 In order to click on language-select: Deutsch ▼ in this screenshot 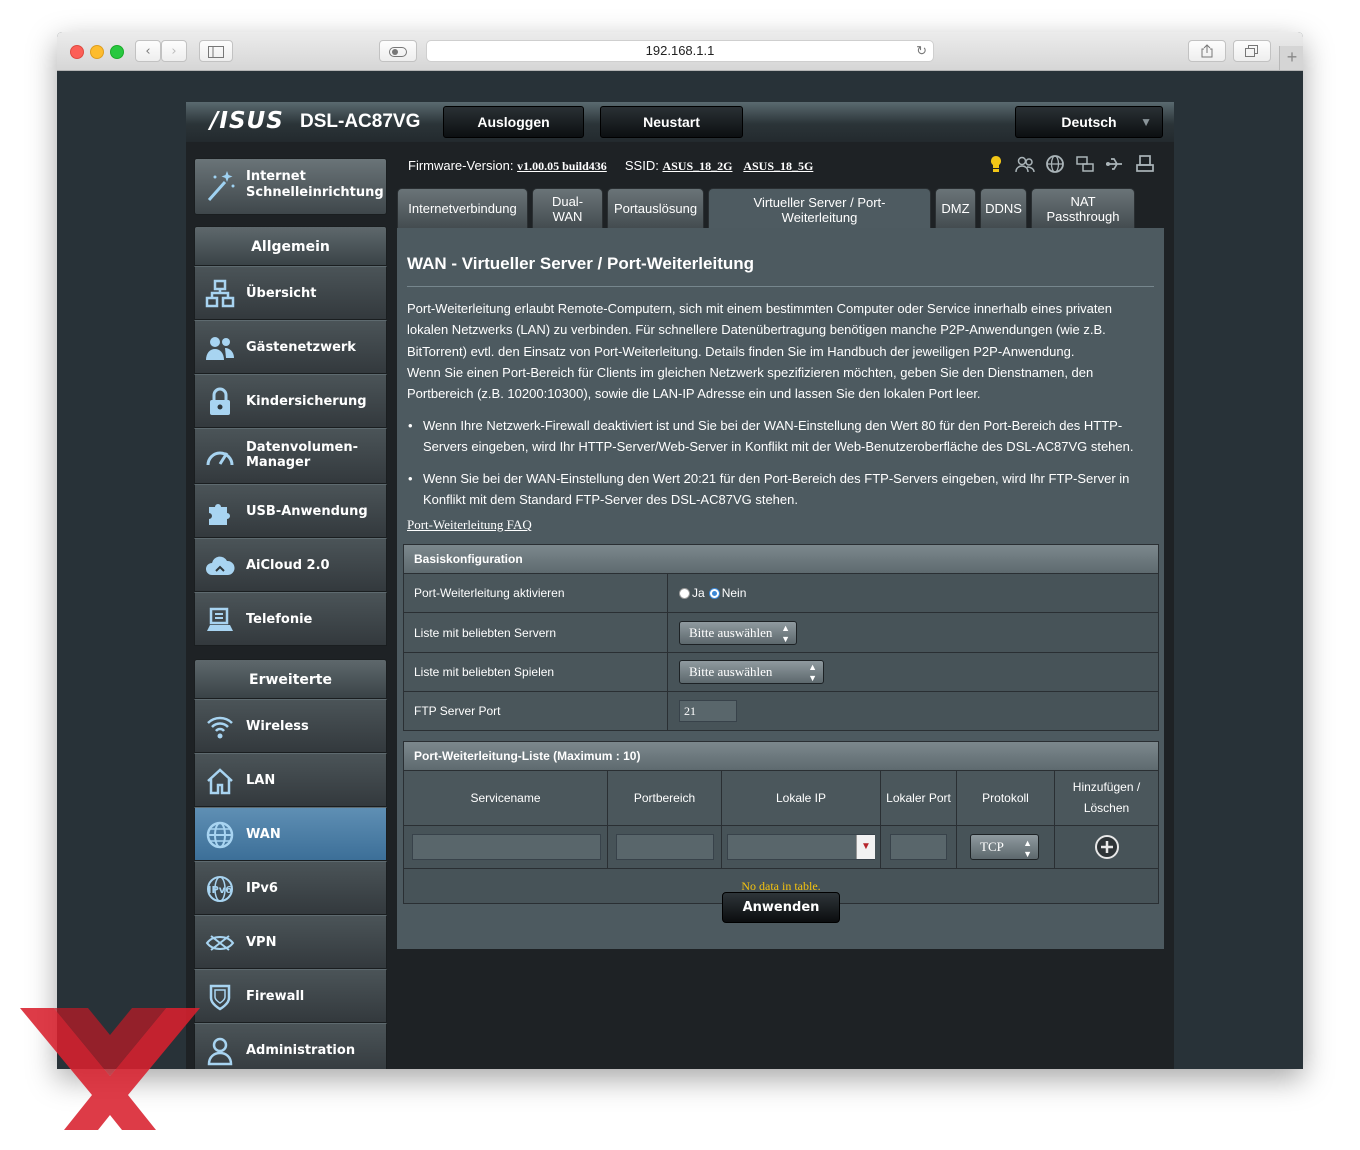, I will do `click(1089, 122)`.